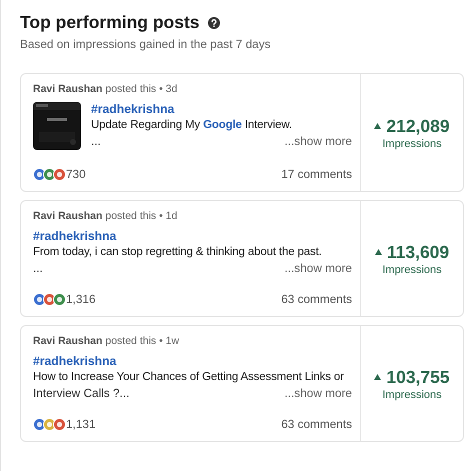  Describe the element at coordinates (177, 252) in the screenshot. I see `post-text: From today, i can stop regretting & thinking about the past.` at that location.